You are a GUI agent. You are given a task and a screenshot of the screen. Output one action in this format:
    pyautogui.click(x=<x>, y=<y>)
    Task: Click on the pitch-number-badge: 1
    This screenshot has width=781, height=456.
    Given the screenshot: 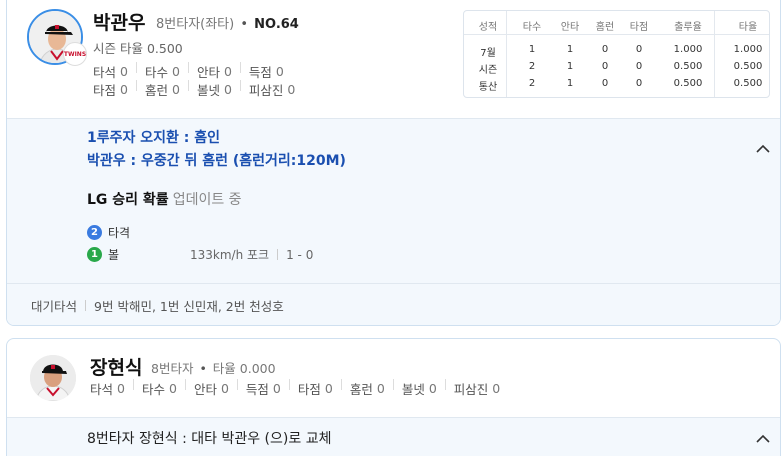 What is the action you would take?
    pyautogui.click(x=94, y=254)
    